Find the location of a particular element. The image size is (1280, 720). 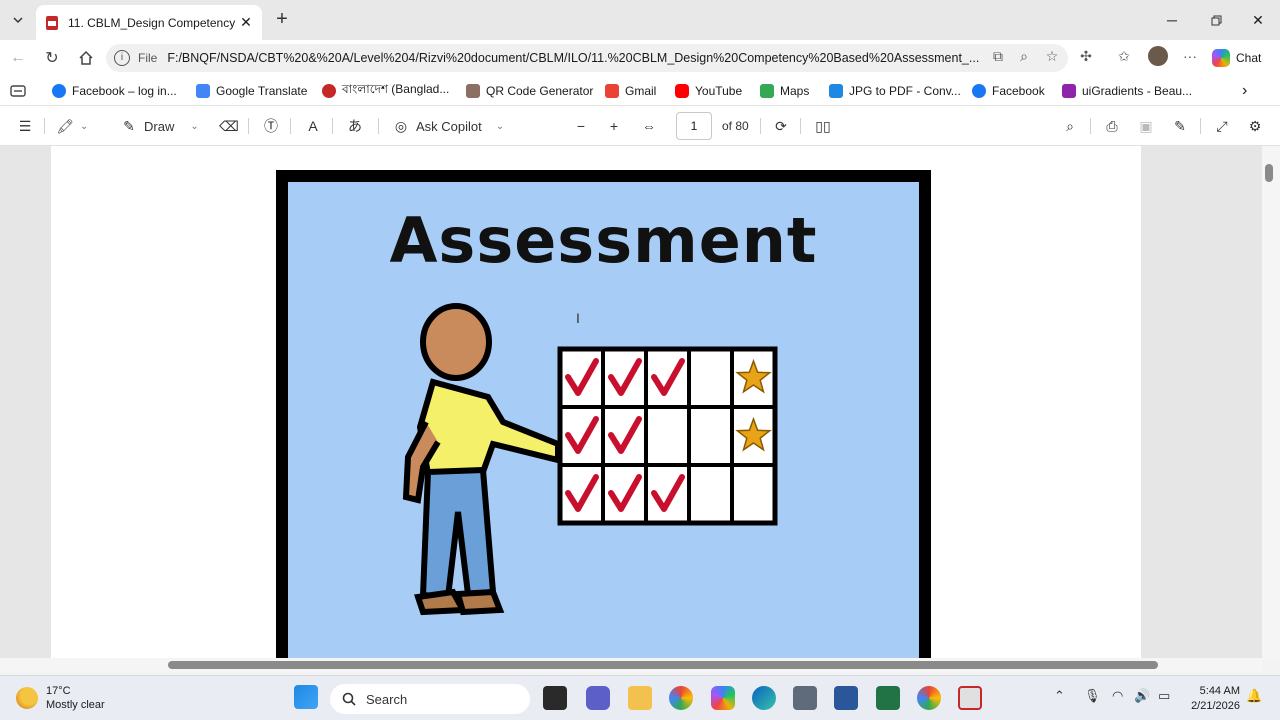

copilot-icon: ◎ is located at coordinates (401, 125).